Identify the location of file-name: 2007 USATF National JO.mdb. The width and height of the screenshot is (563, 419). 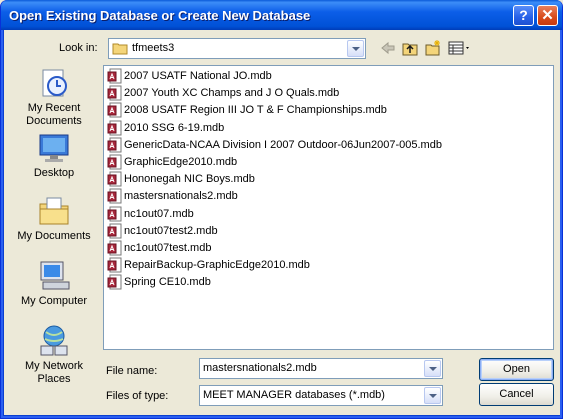
(198, 76).